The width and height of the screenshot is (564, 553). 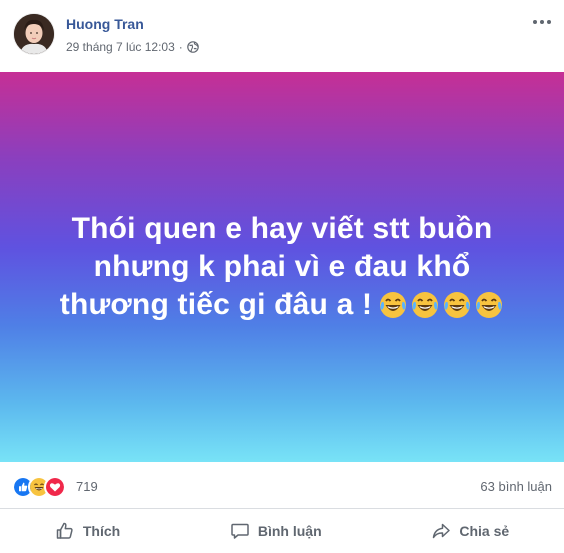 What do you see at coordinates (282, 36) in the screenshot?
I see `post-header: Huong Tran 29 tháng 7 lúc 12:03 ·` at bounding box center [282, 36].